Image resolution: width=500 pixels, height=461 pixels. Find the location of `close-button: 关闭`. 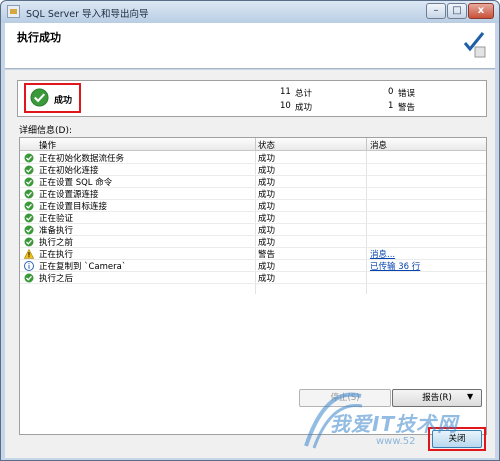

close-button: 关闭 is located at coordinates (457, 439).